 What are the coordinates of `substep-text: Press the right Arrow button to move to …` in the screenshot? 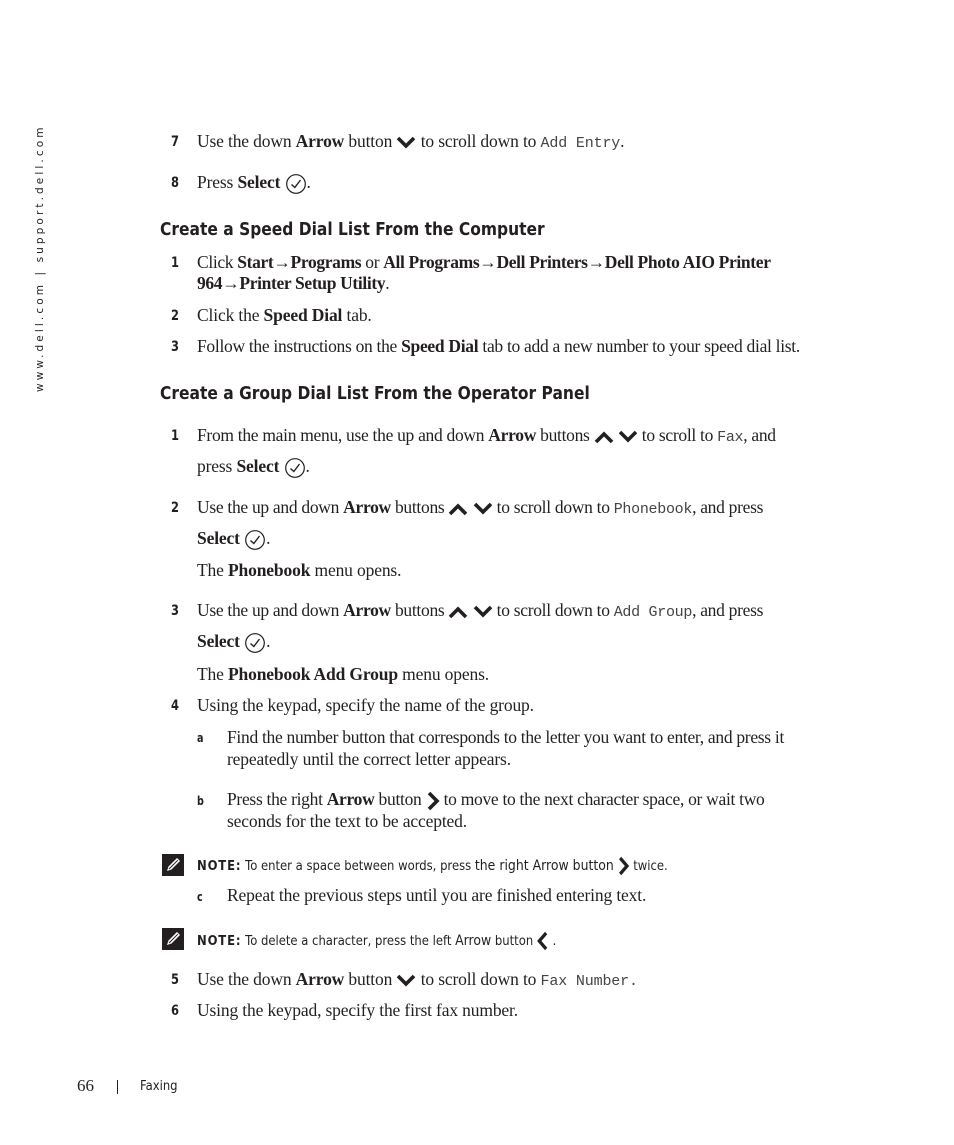 It's located at (496, 800).